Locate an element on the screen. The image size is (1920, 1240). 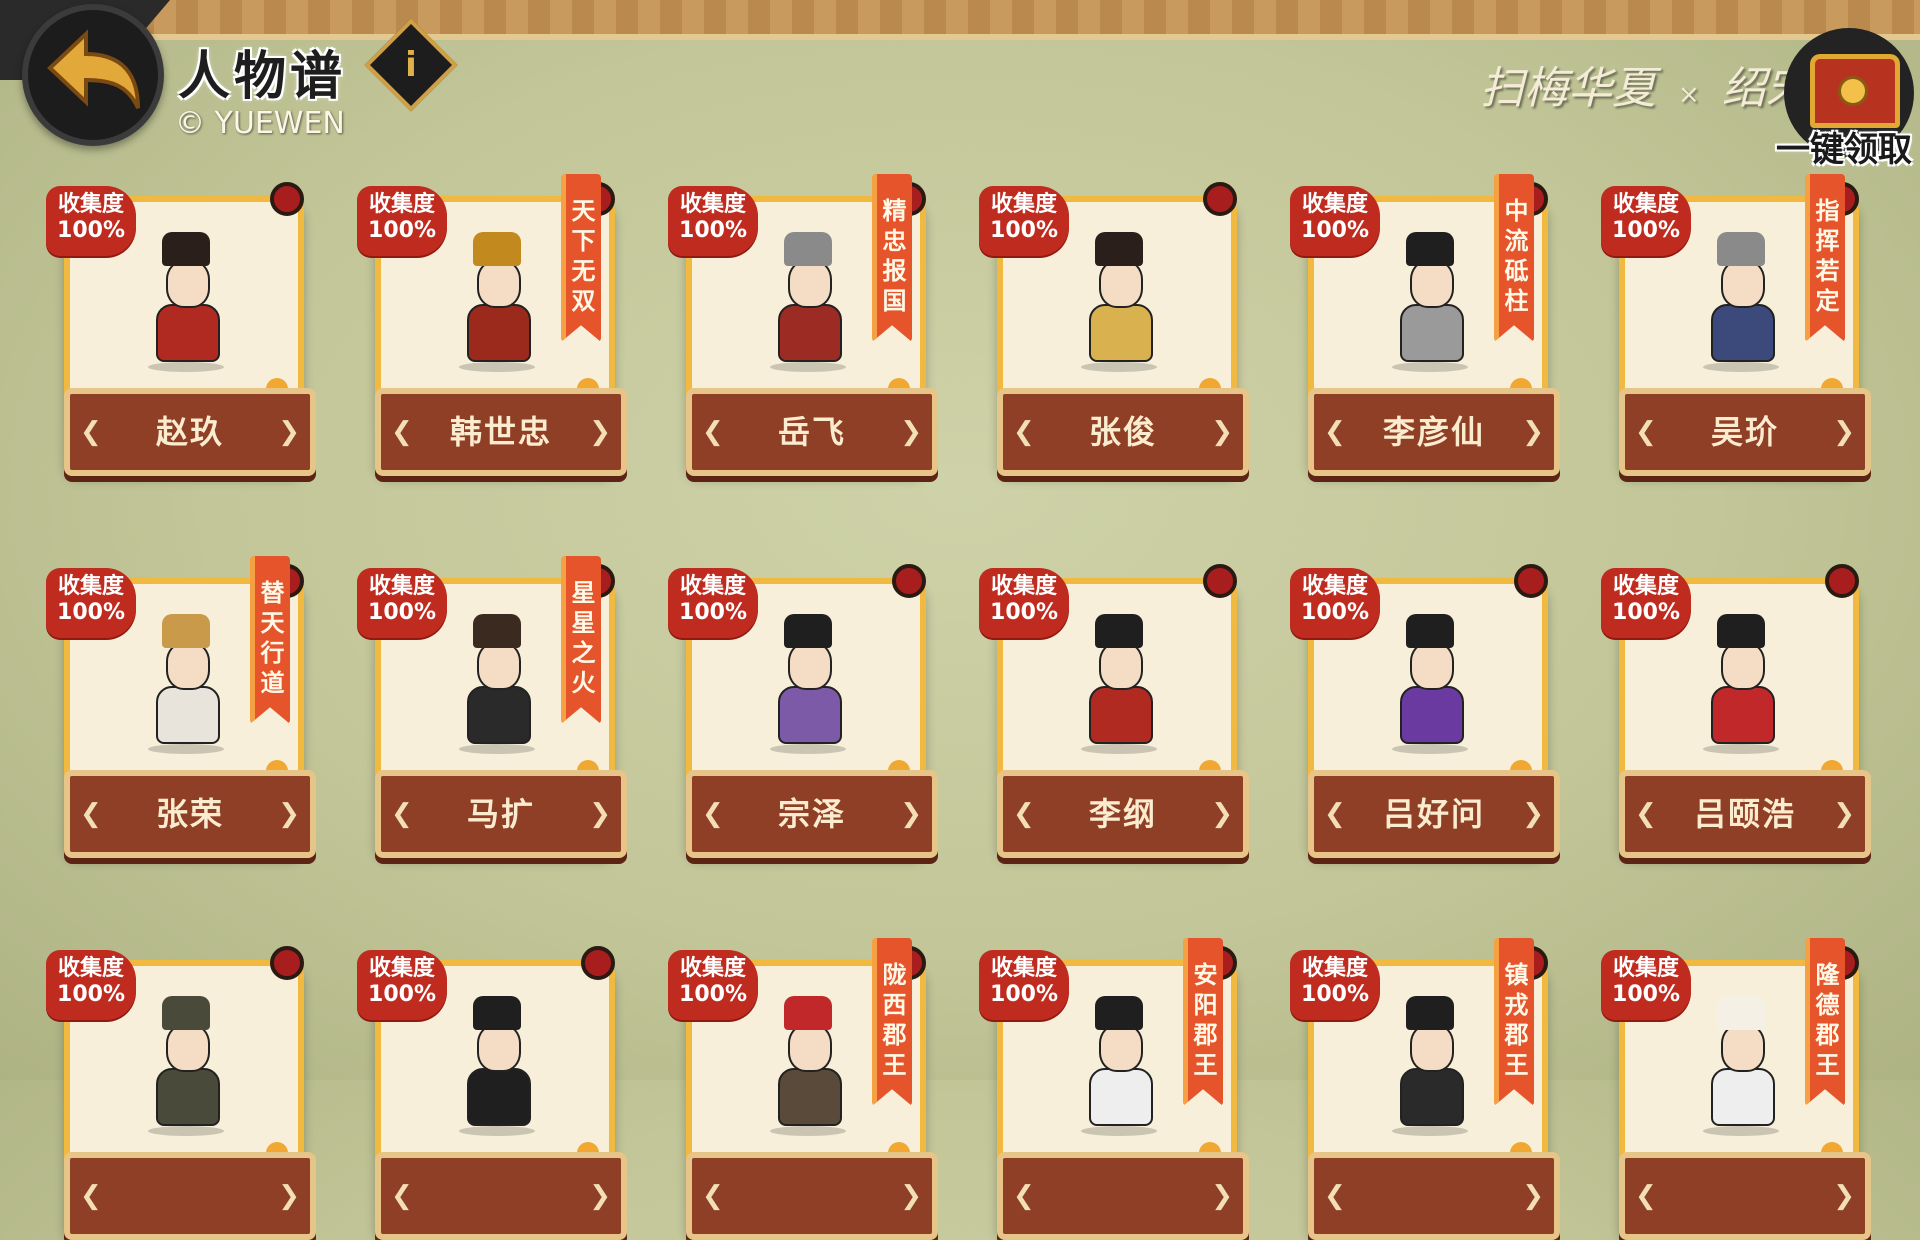
character-card: 收集度 100% 替天行道 ❮ 张荣 ❯ is located at coordinates (180, 700).